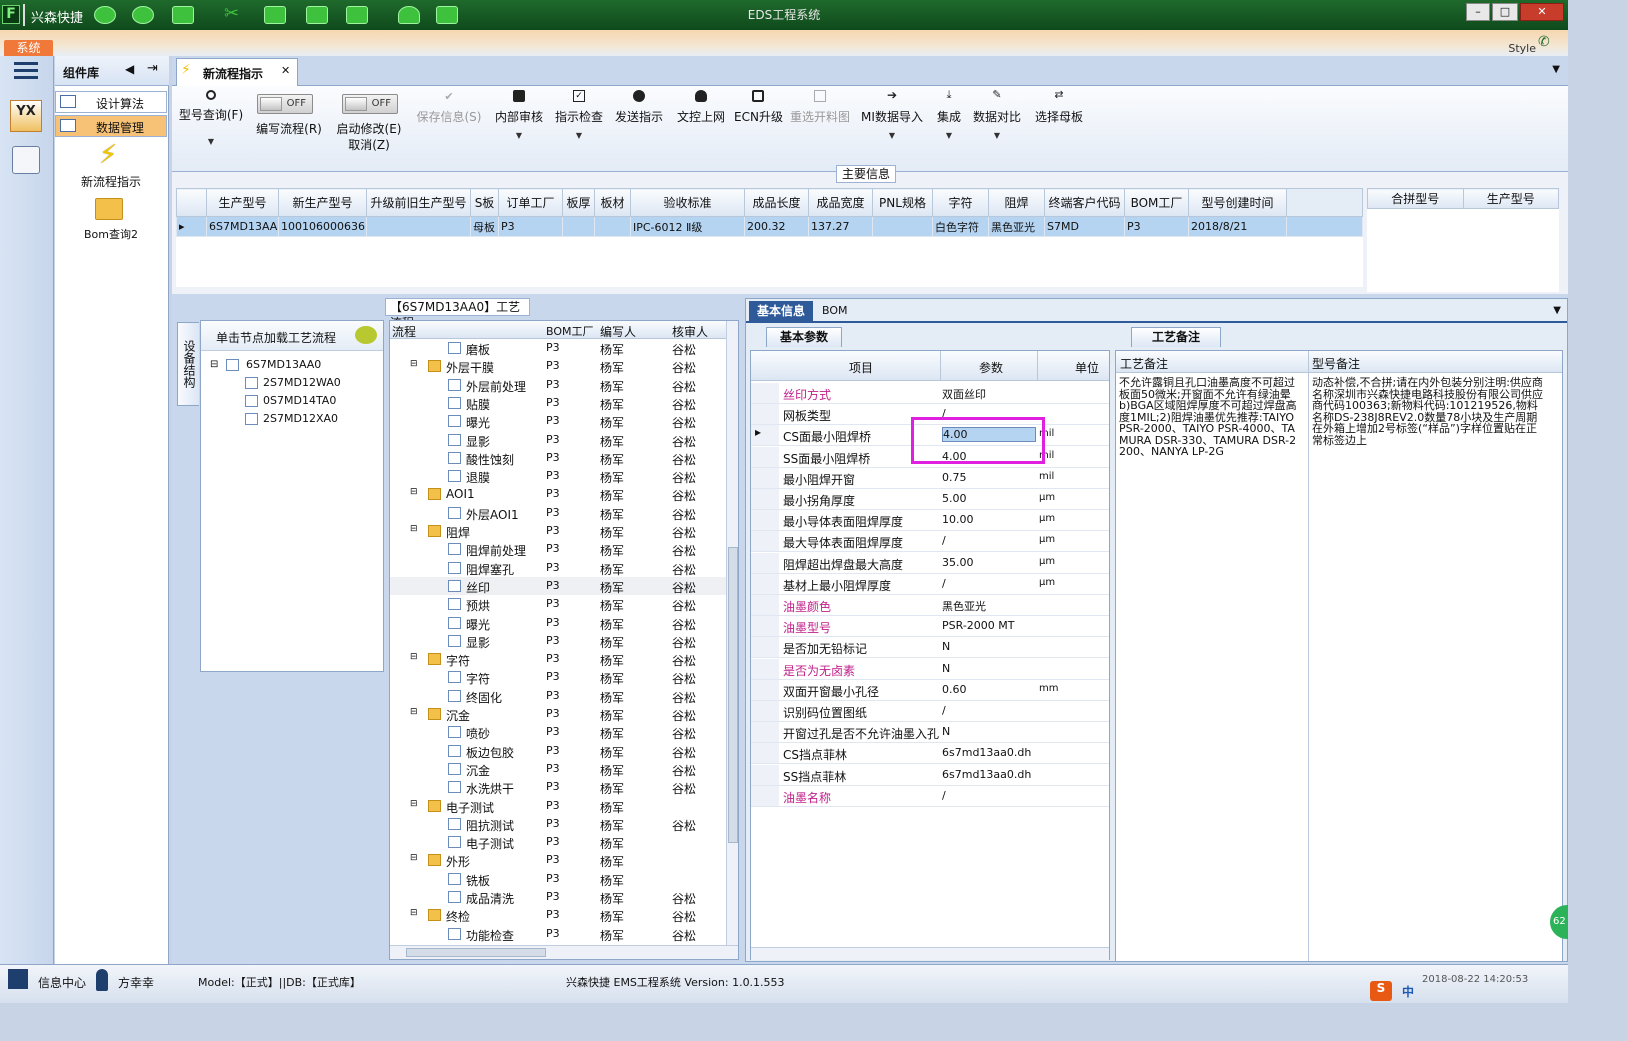  I want to click on tab-process-notes: 工艺备注, so click(1176, 337).